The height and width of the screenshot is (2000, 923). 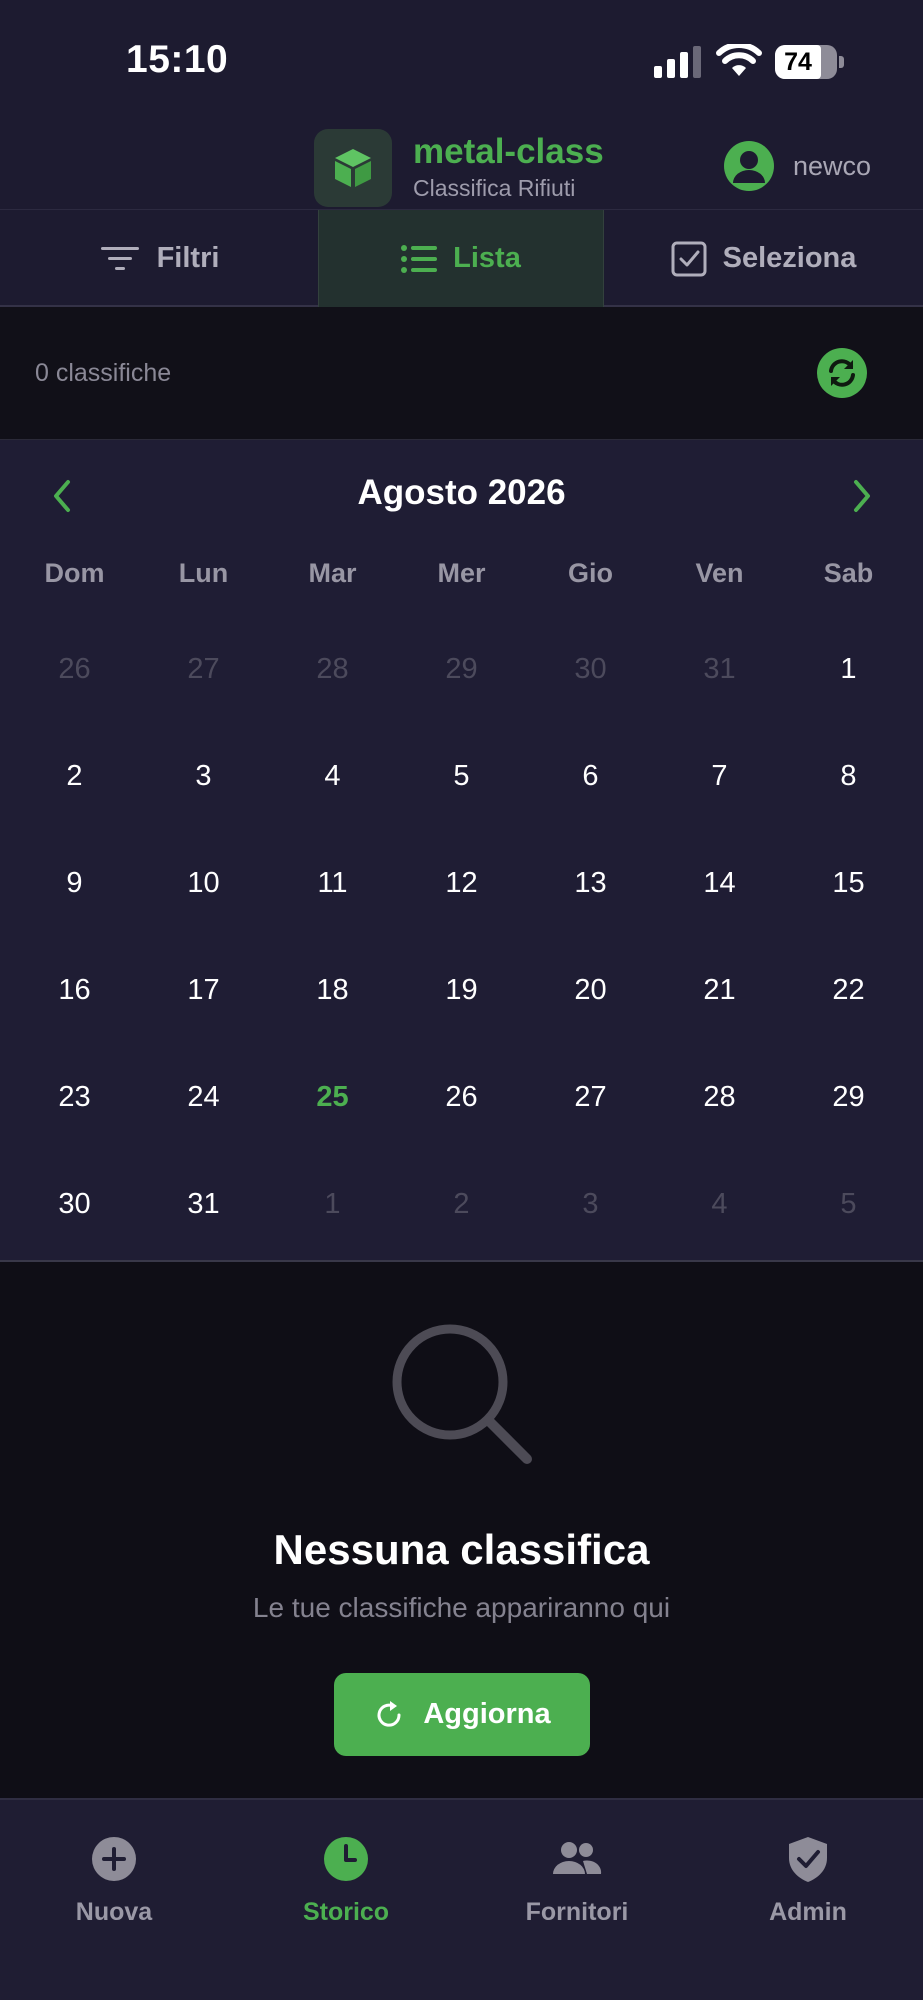 What do you see at coordinates (114, 1912) in the screenshot?
I see `nav-label: Nuova` at bounding box center [114, 1912].